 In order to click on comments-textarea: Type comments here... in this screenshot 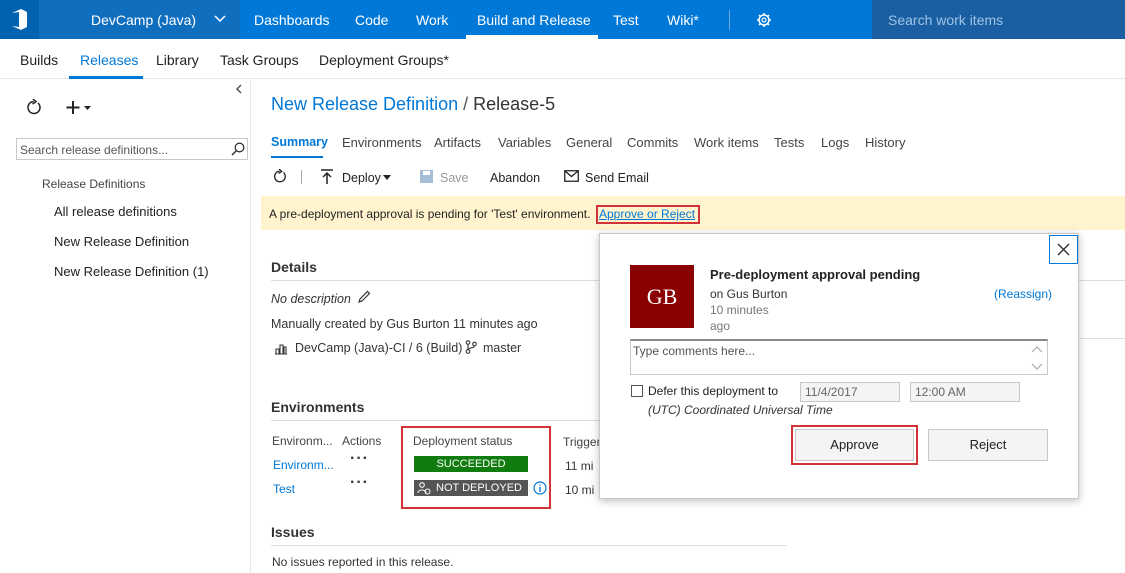, I will do `click(839, 357)`.